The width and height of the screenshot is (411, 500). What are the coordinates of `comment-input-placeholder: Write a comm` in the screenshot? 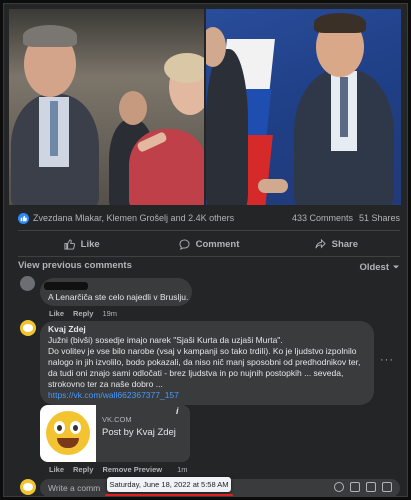 It's located at (74, 488).